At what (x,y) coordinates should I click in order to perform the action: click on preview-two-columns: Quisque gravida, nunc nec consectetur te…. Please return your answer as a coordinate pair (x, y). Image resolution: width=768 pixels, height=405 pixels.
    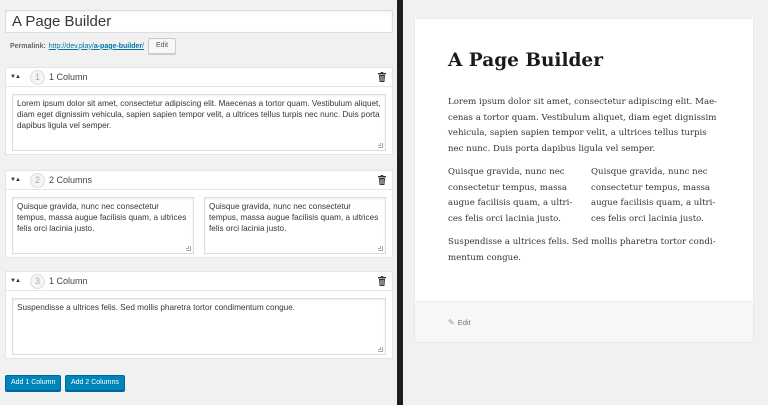
    Looking at the image, I should click on (584, 196).